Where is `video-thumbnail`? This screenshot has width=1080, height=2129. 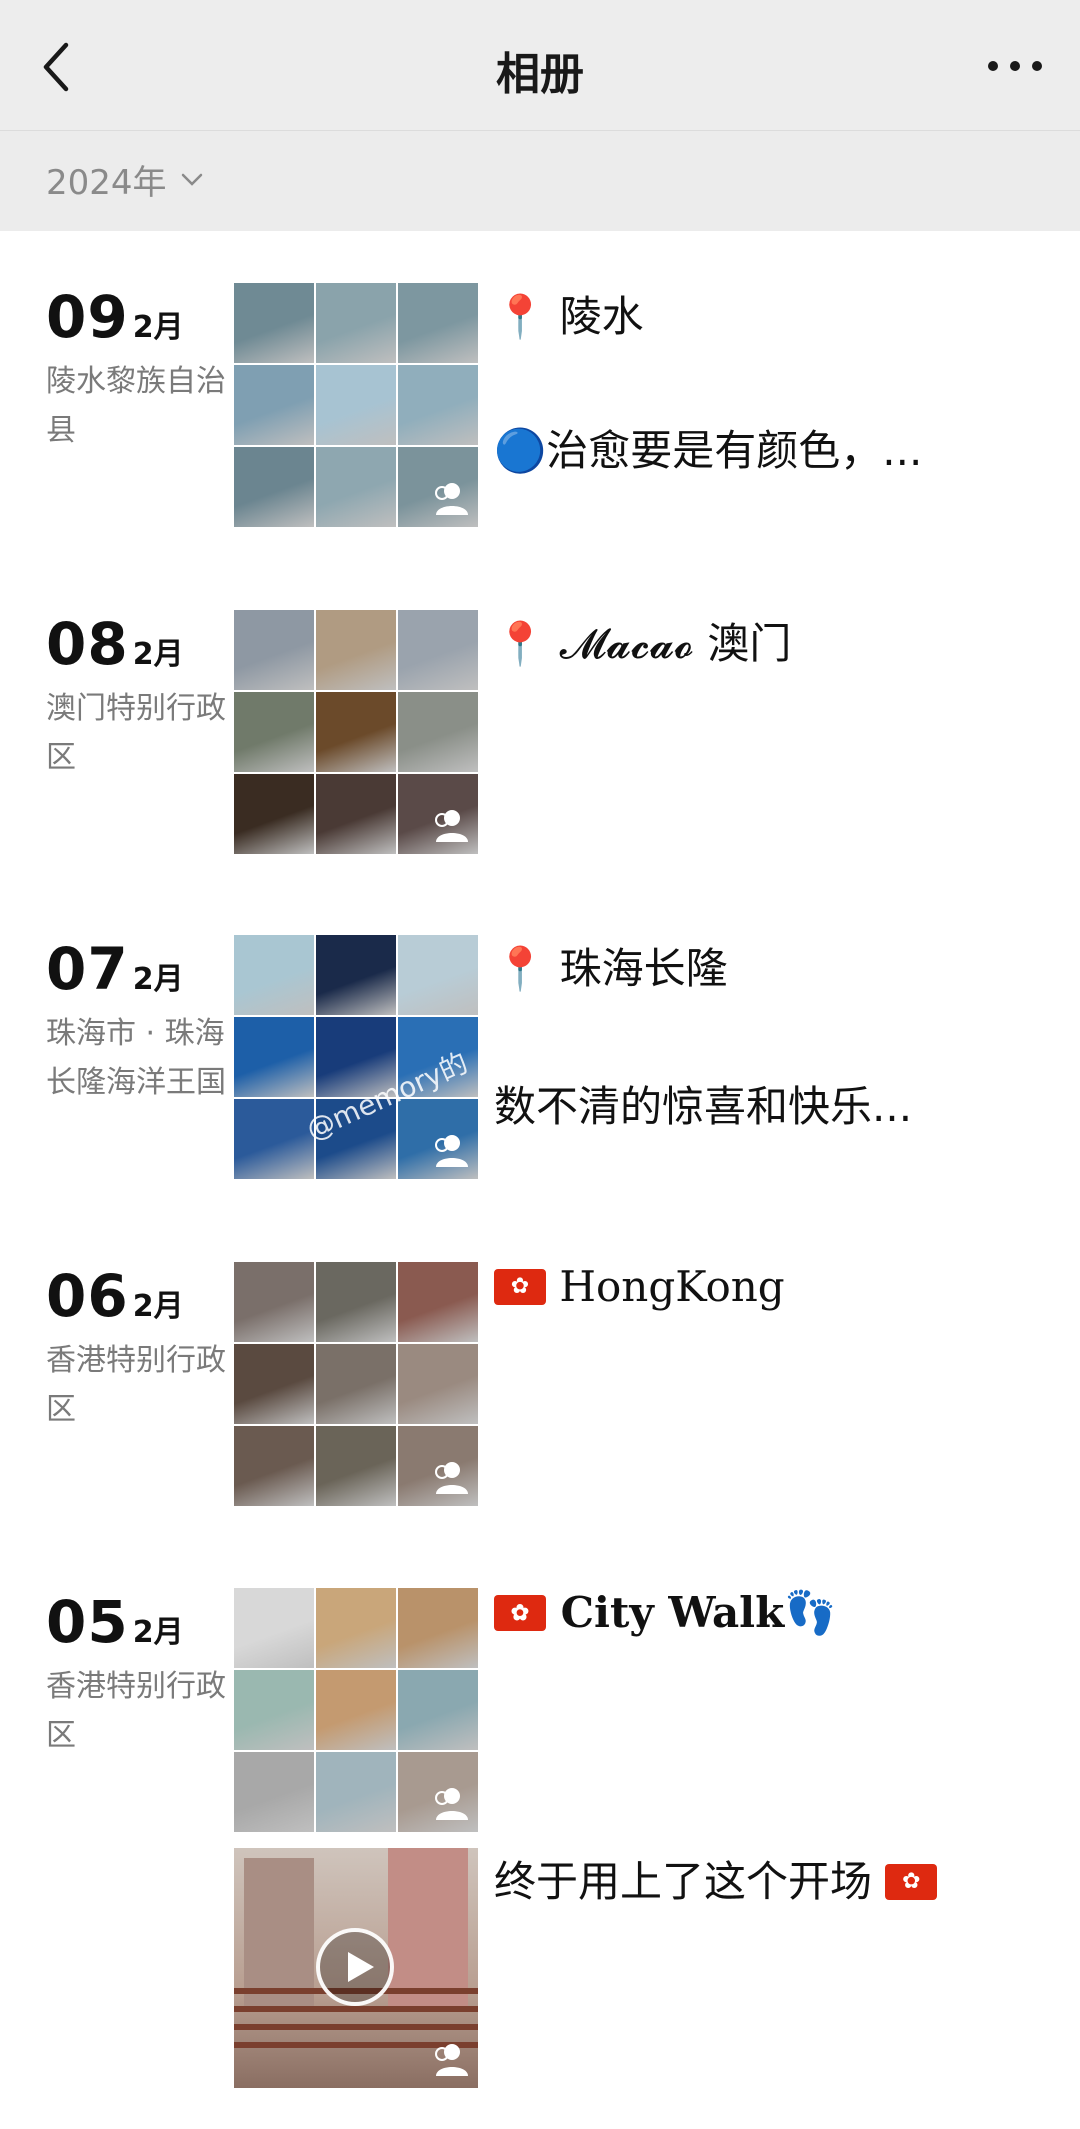
video-thumbnail is located at coordinates (356, 1968).